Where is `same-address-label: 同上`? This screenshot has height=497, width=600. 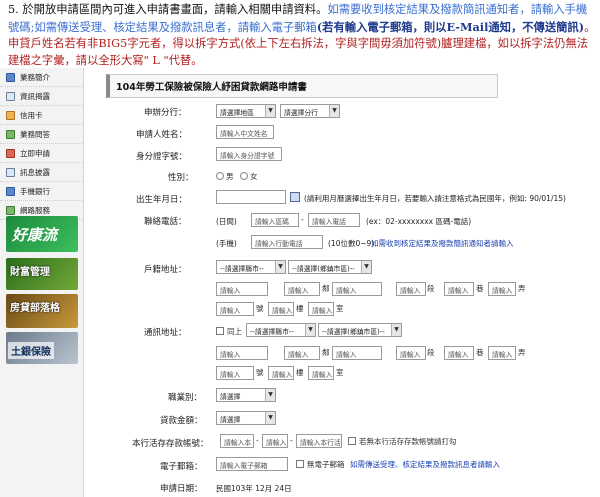
same-address-label: 同上 is located at coordinates (234, 331).